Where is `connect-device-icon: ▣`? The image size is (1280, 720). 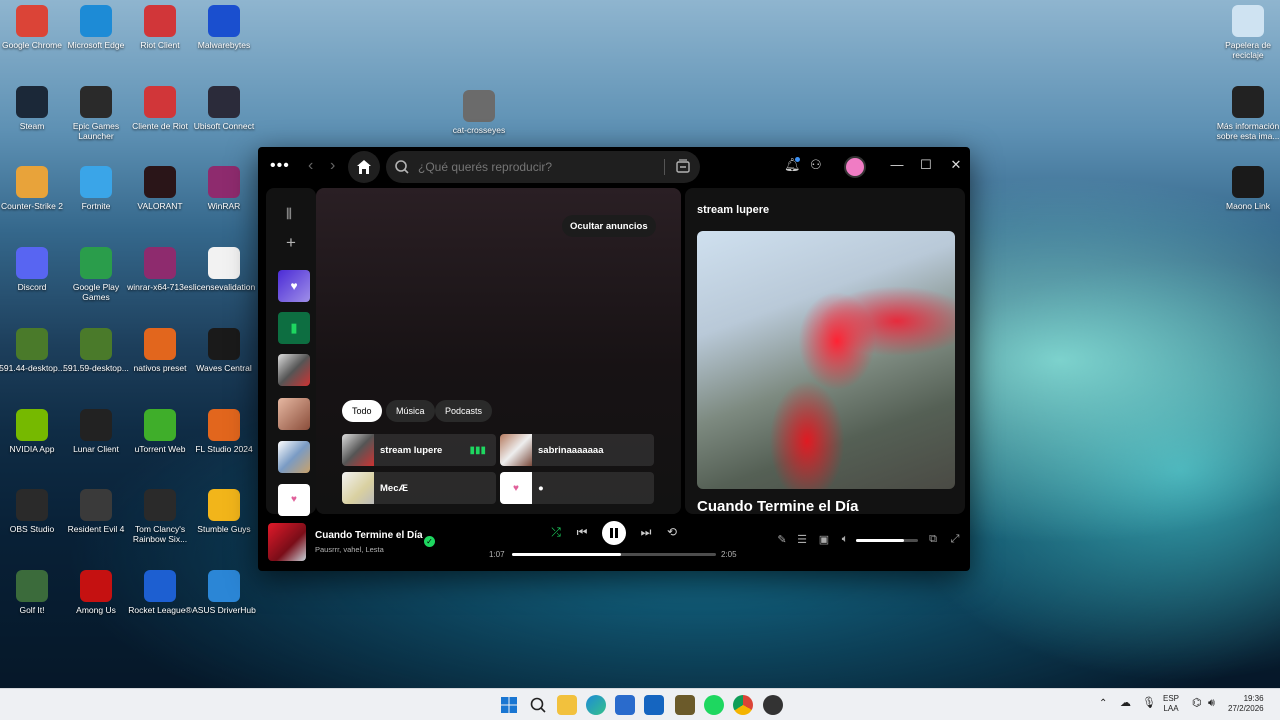
connect-device-icon: ▣ is located at coordinates (824, 539).